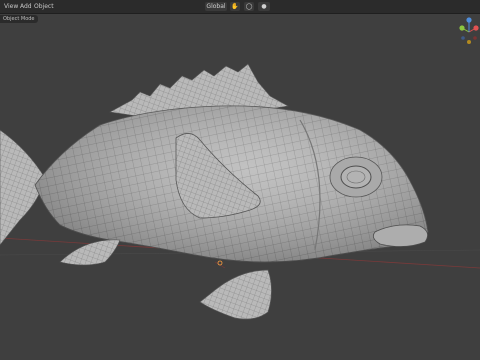 This screenshot has width=480, height=360. Describe the element at coordinates (462, 28) in the screenshot. I see `gizmo-y-axis` at that location.